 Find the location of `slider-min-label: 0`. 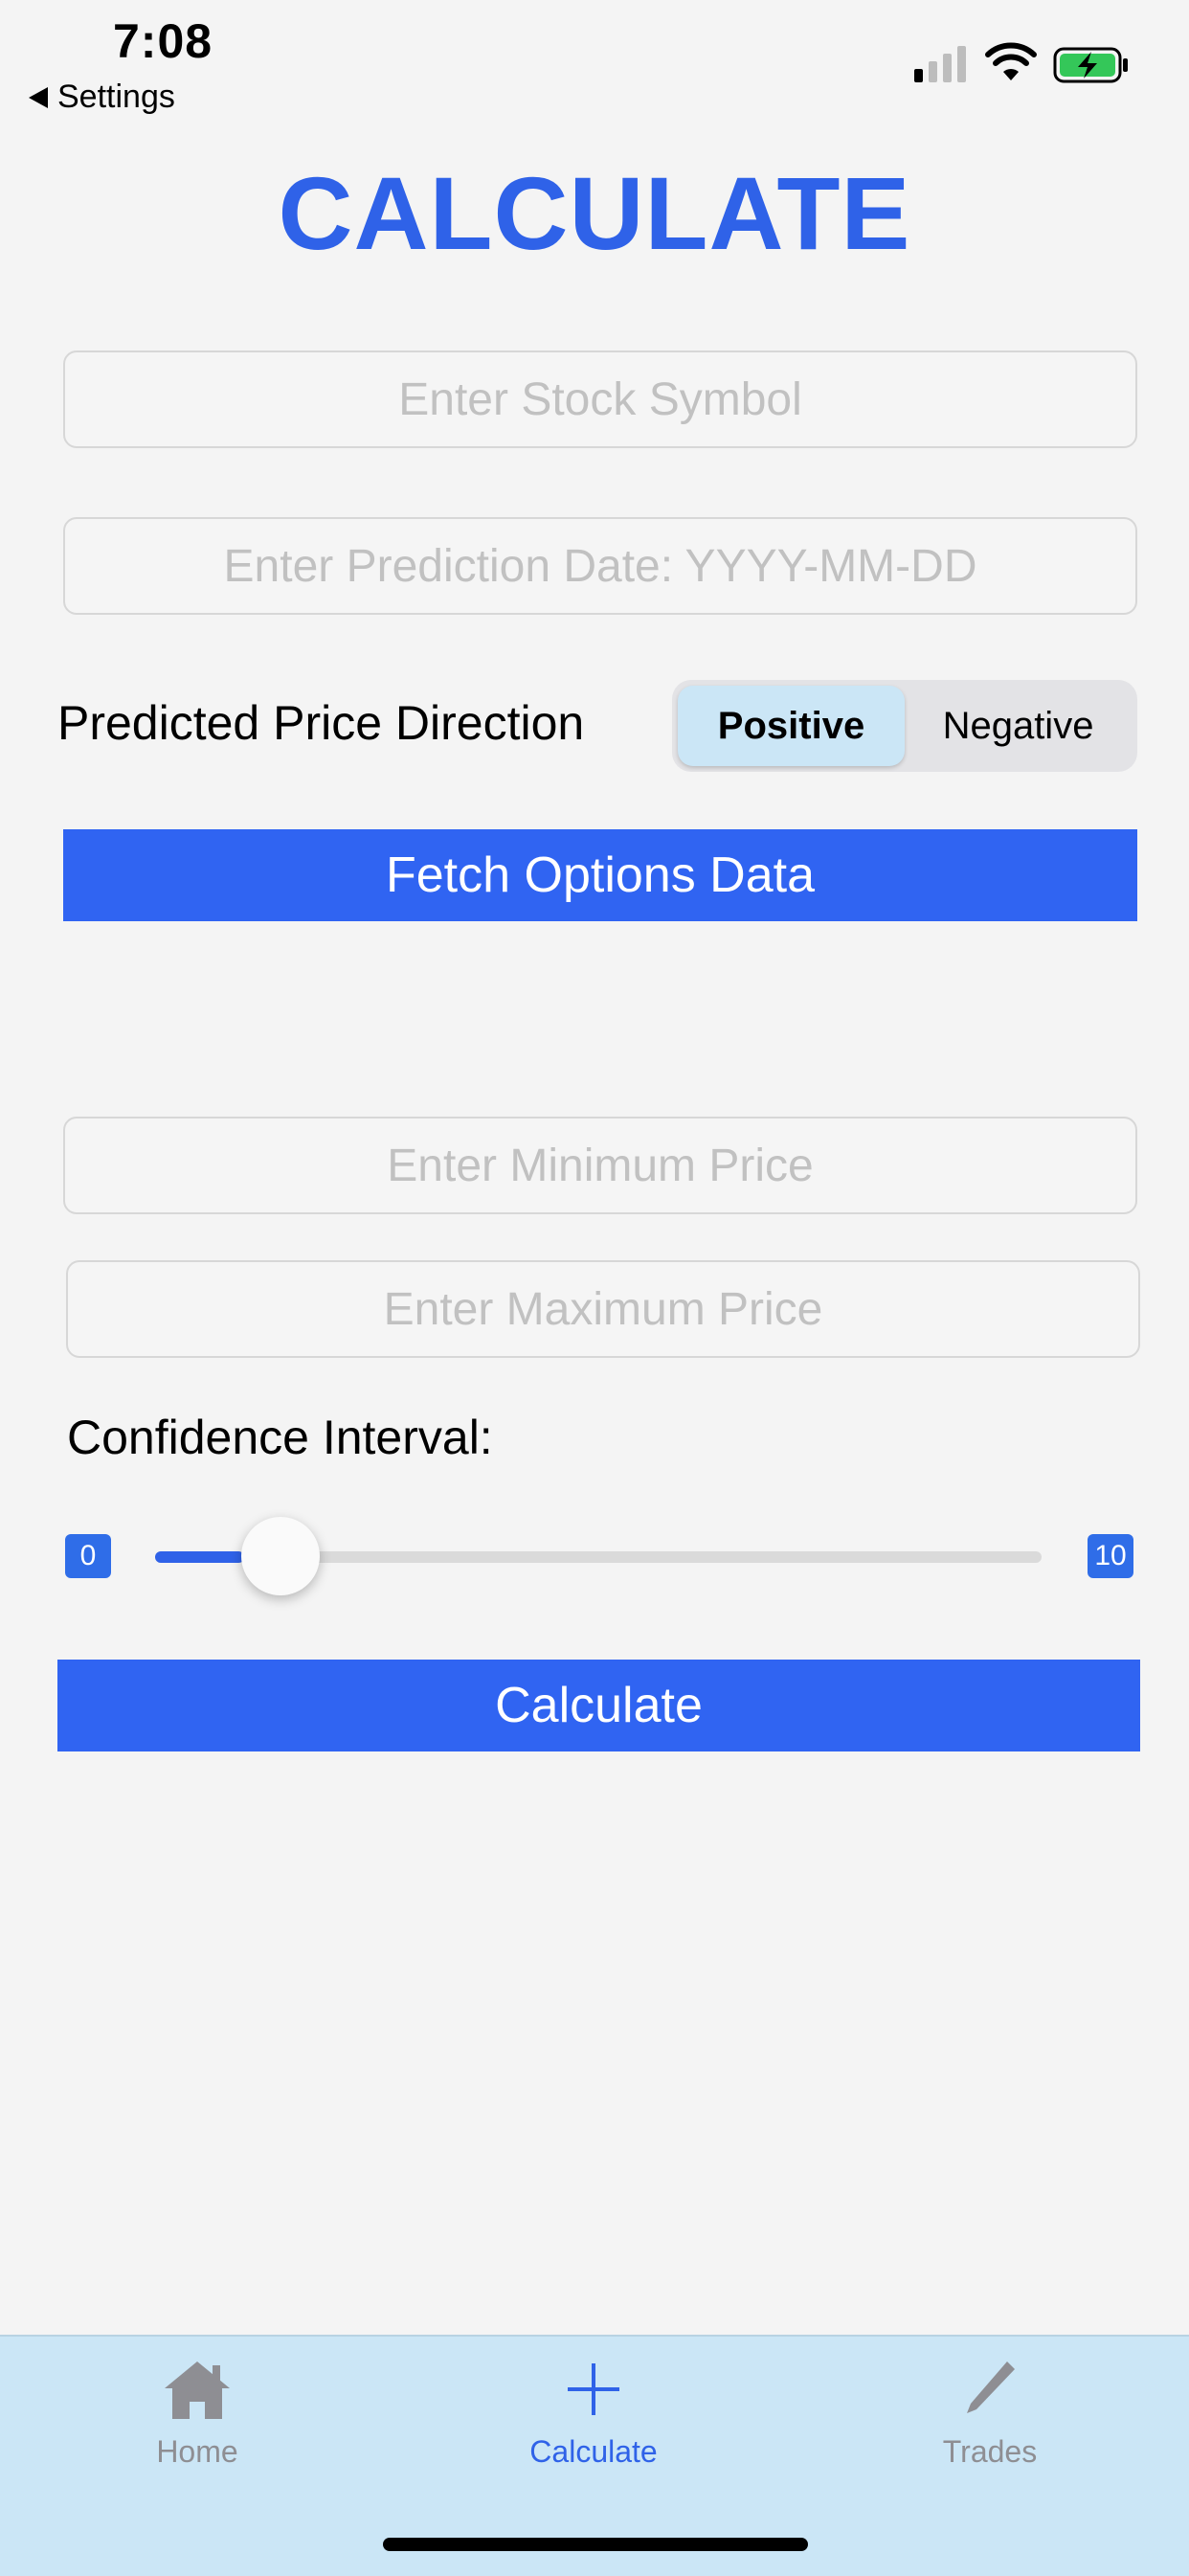

slider-min-label: 0 is located at coordinates (88, 1556).